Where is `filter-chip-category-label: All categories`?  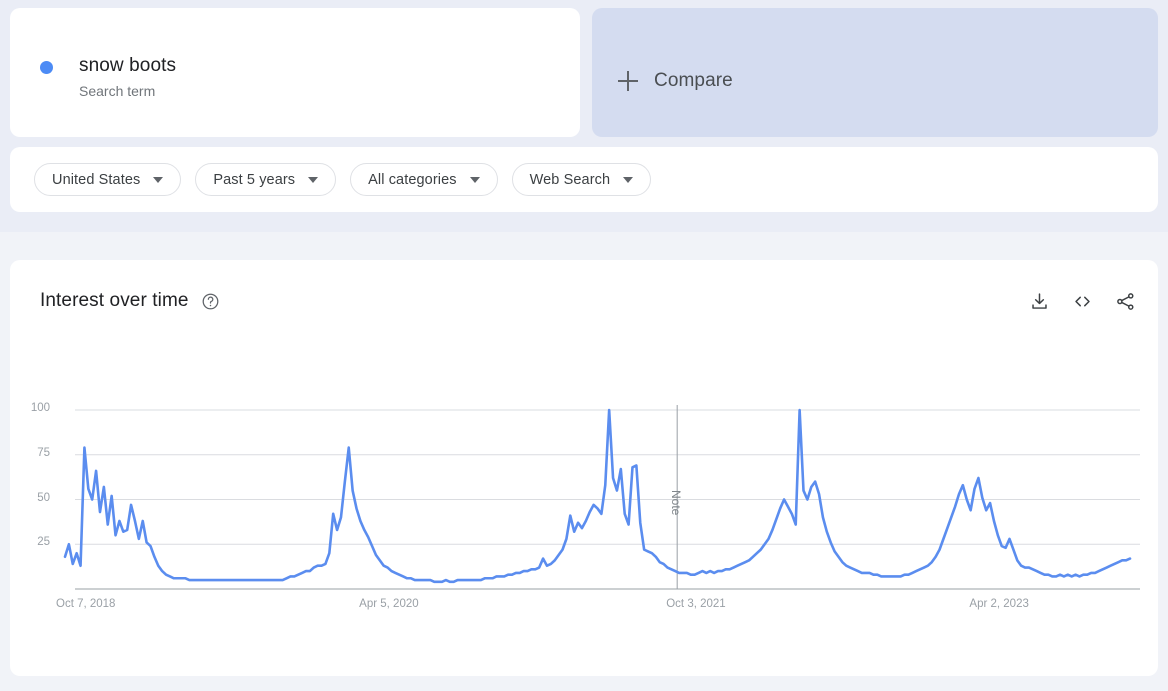
filter-chip-category-label: All categories is located at coordinates (412, 179).